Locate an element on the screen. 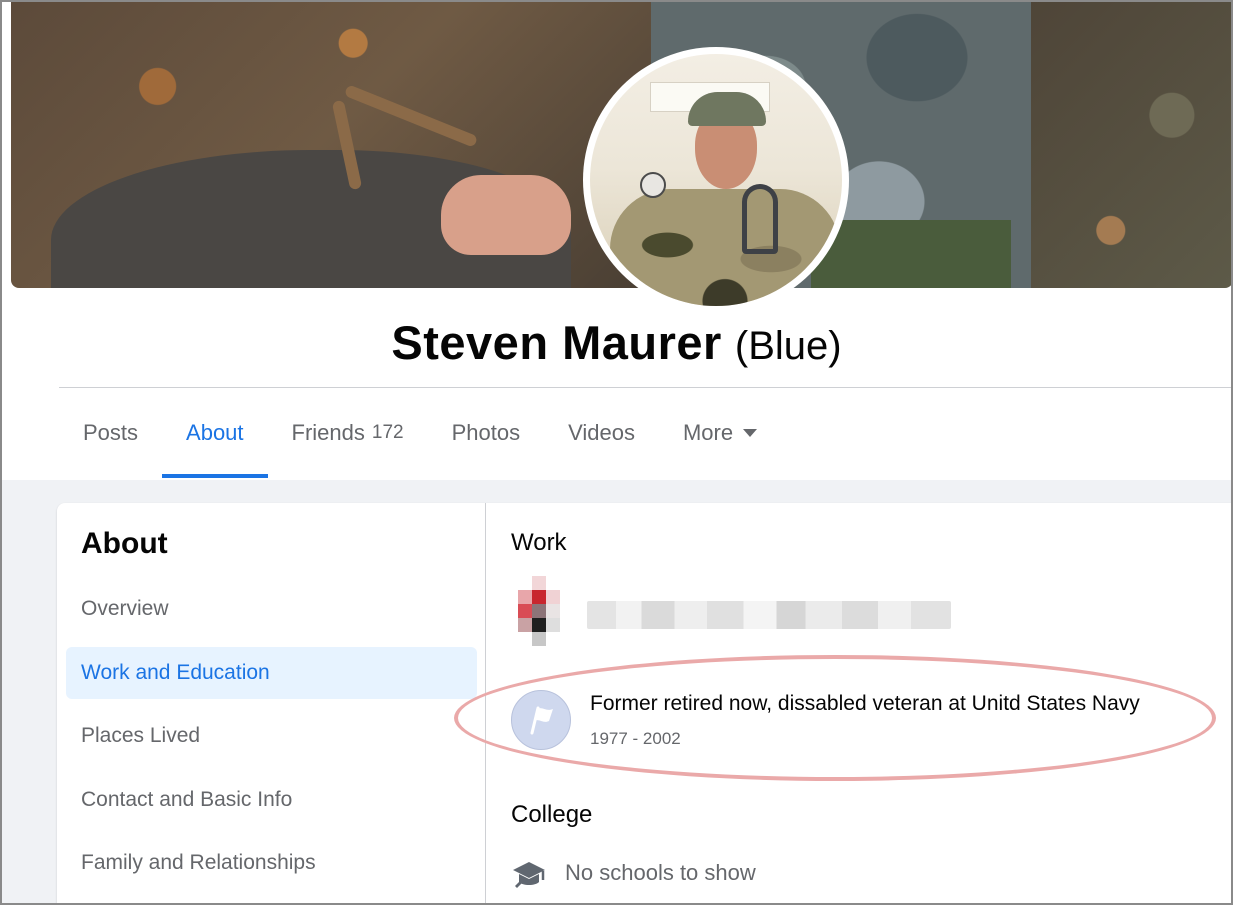 This screenshot has height=905, width=1233. sidebar-item-contact-and-basic-info: Contact and Basic Info is located at coordinates (271, 800).